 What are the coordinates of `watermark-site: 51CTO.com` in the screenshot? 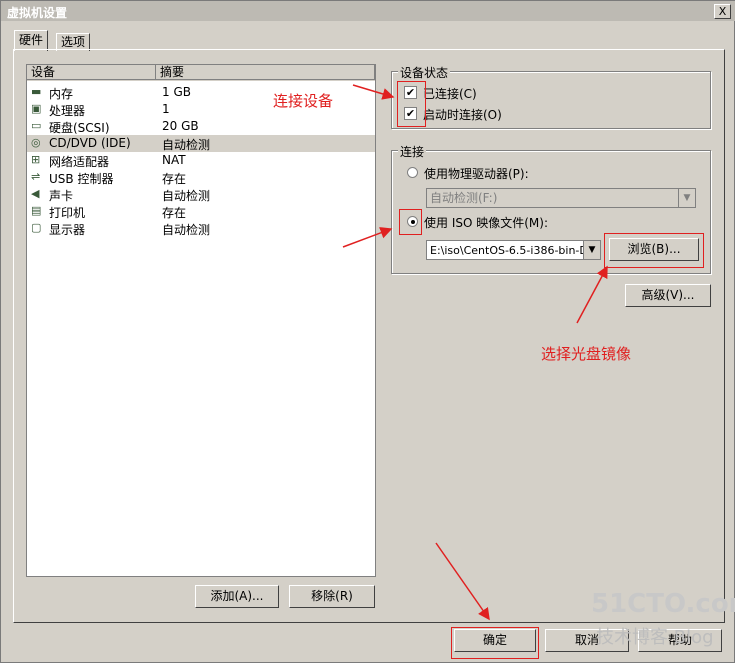 It's located at (663, 604).